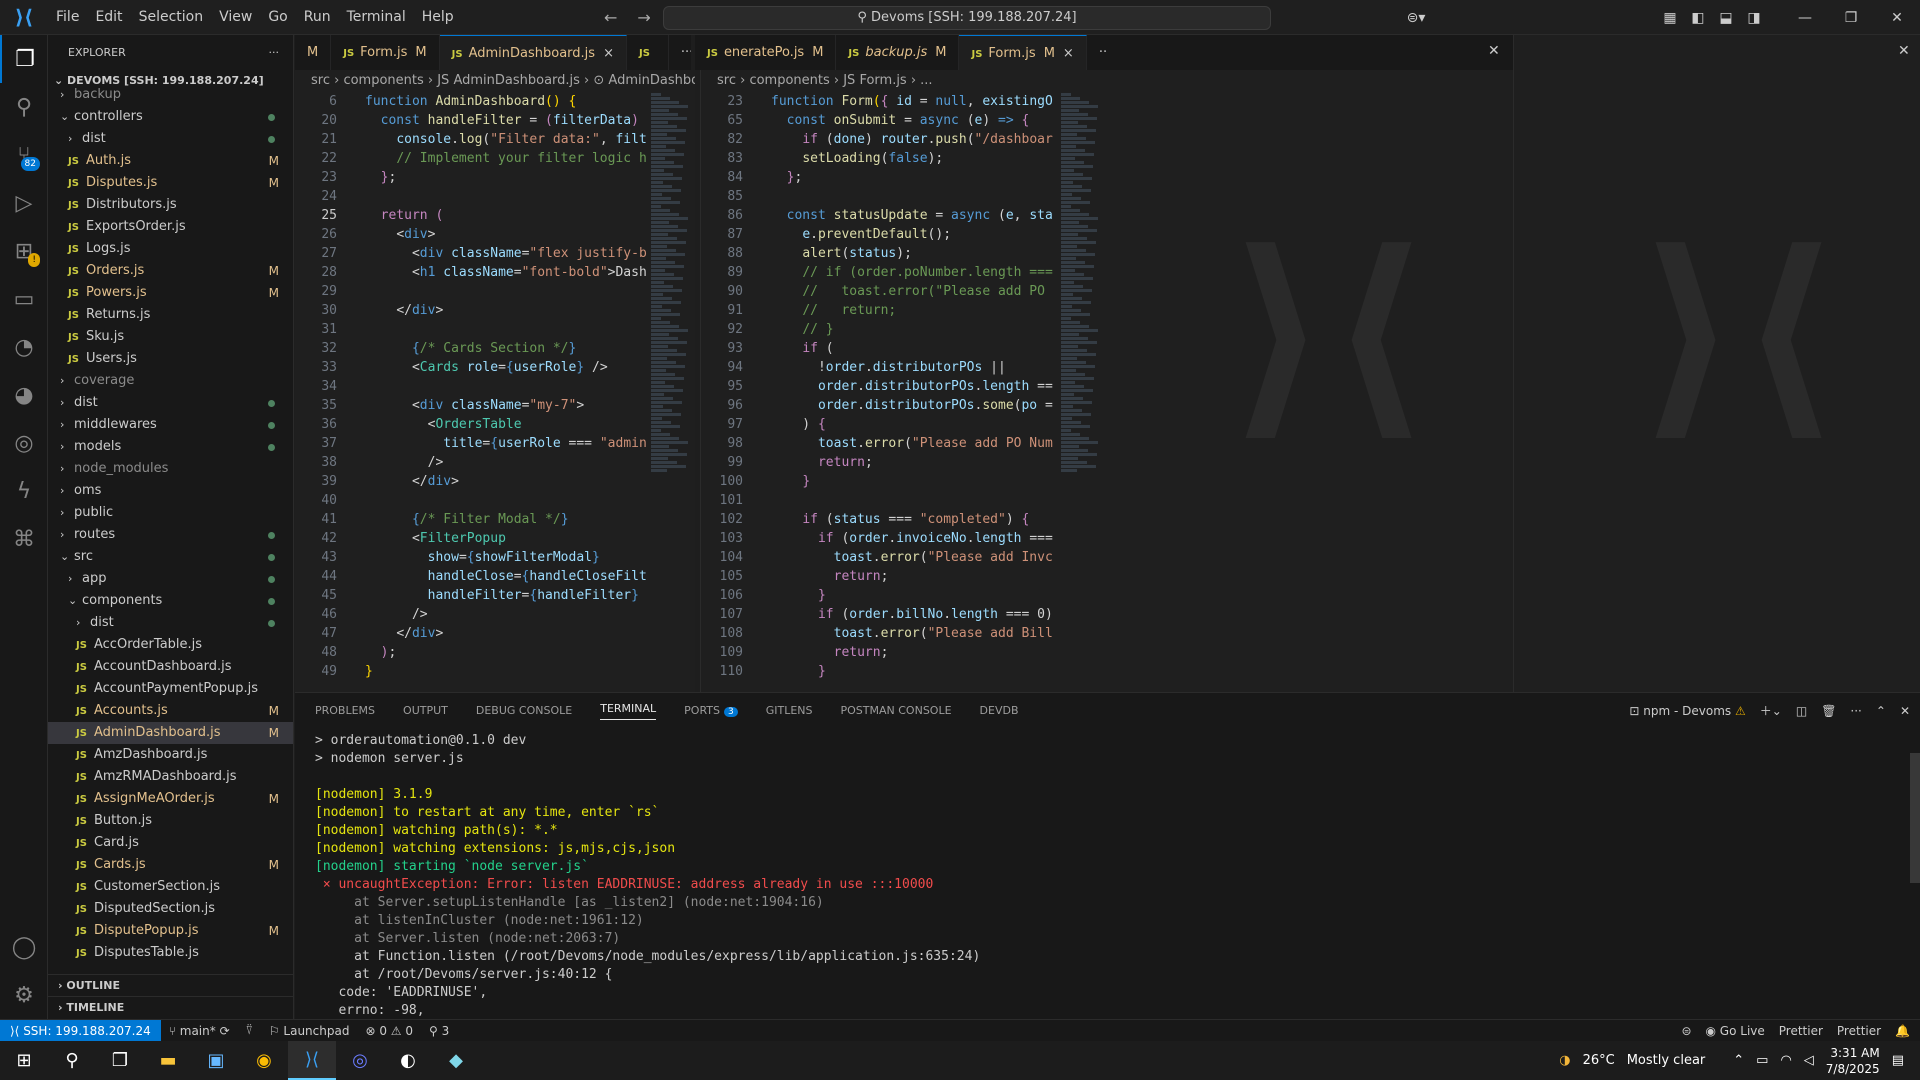 This screenshot has height=1080, width=1920. I want to click on problems-indicator: ⊗ 0 ⚠ 0, so click(389, 1031).